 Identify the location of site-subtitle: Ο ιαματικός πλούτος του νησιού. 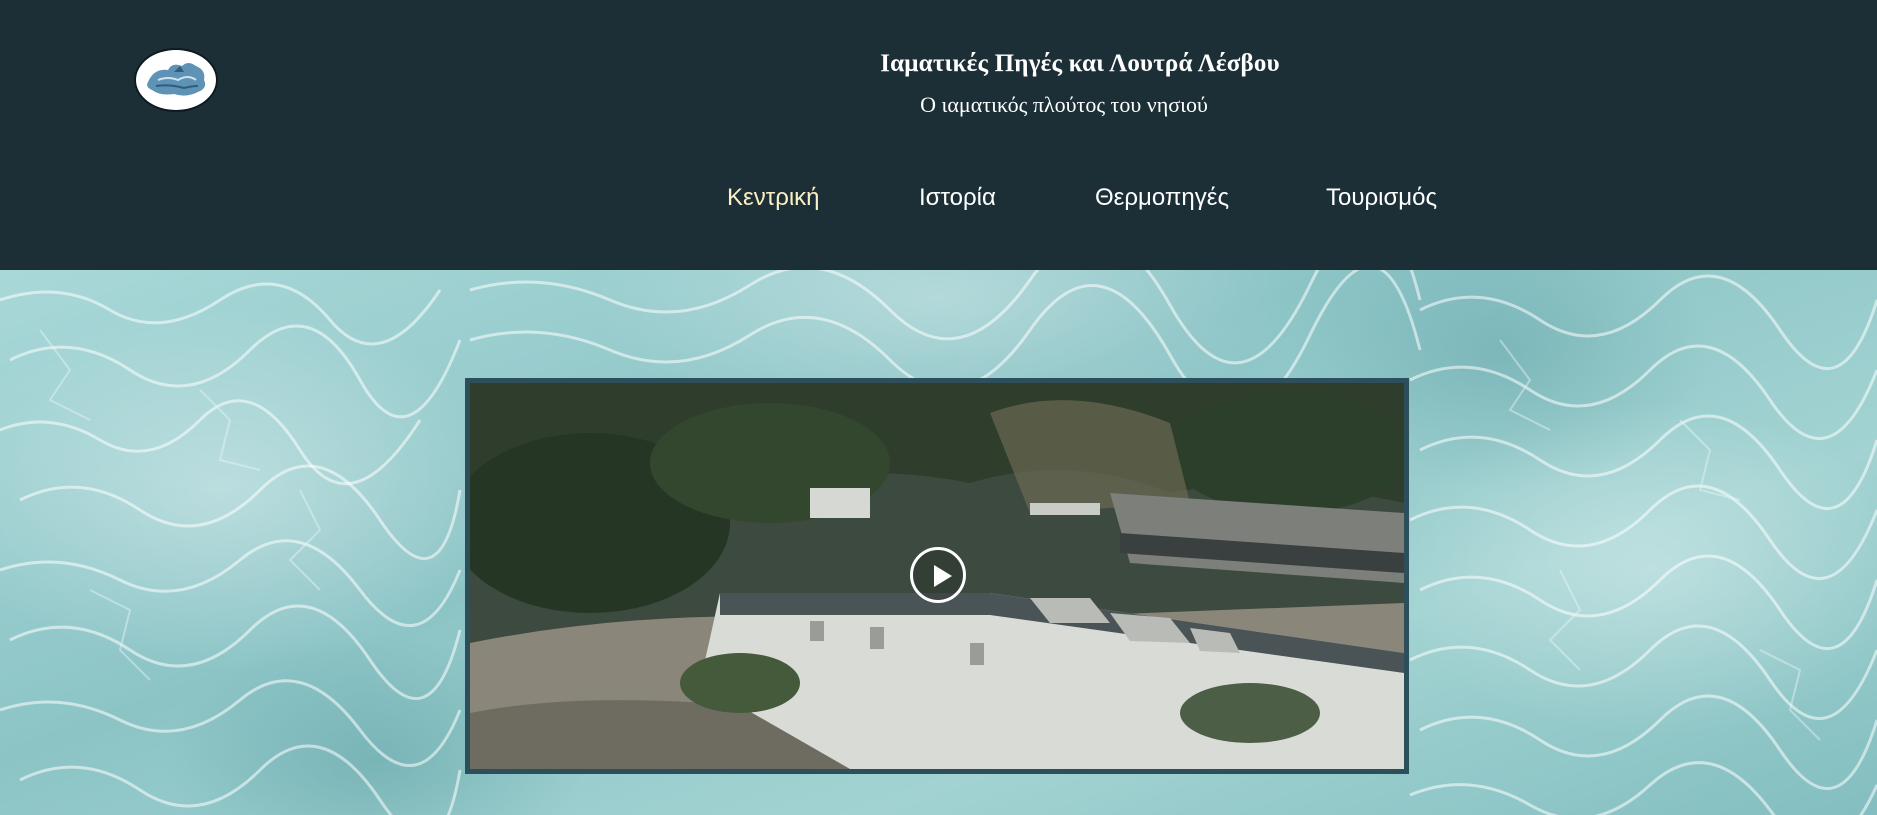
(1064, 104).